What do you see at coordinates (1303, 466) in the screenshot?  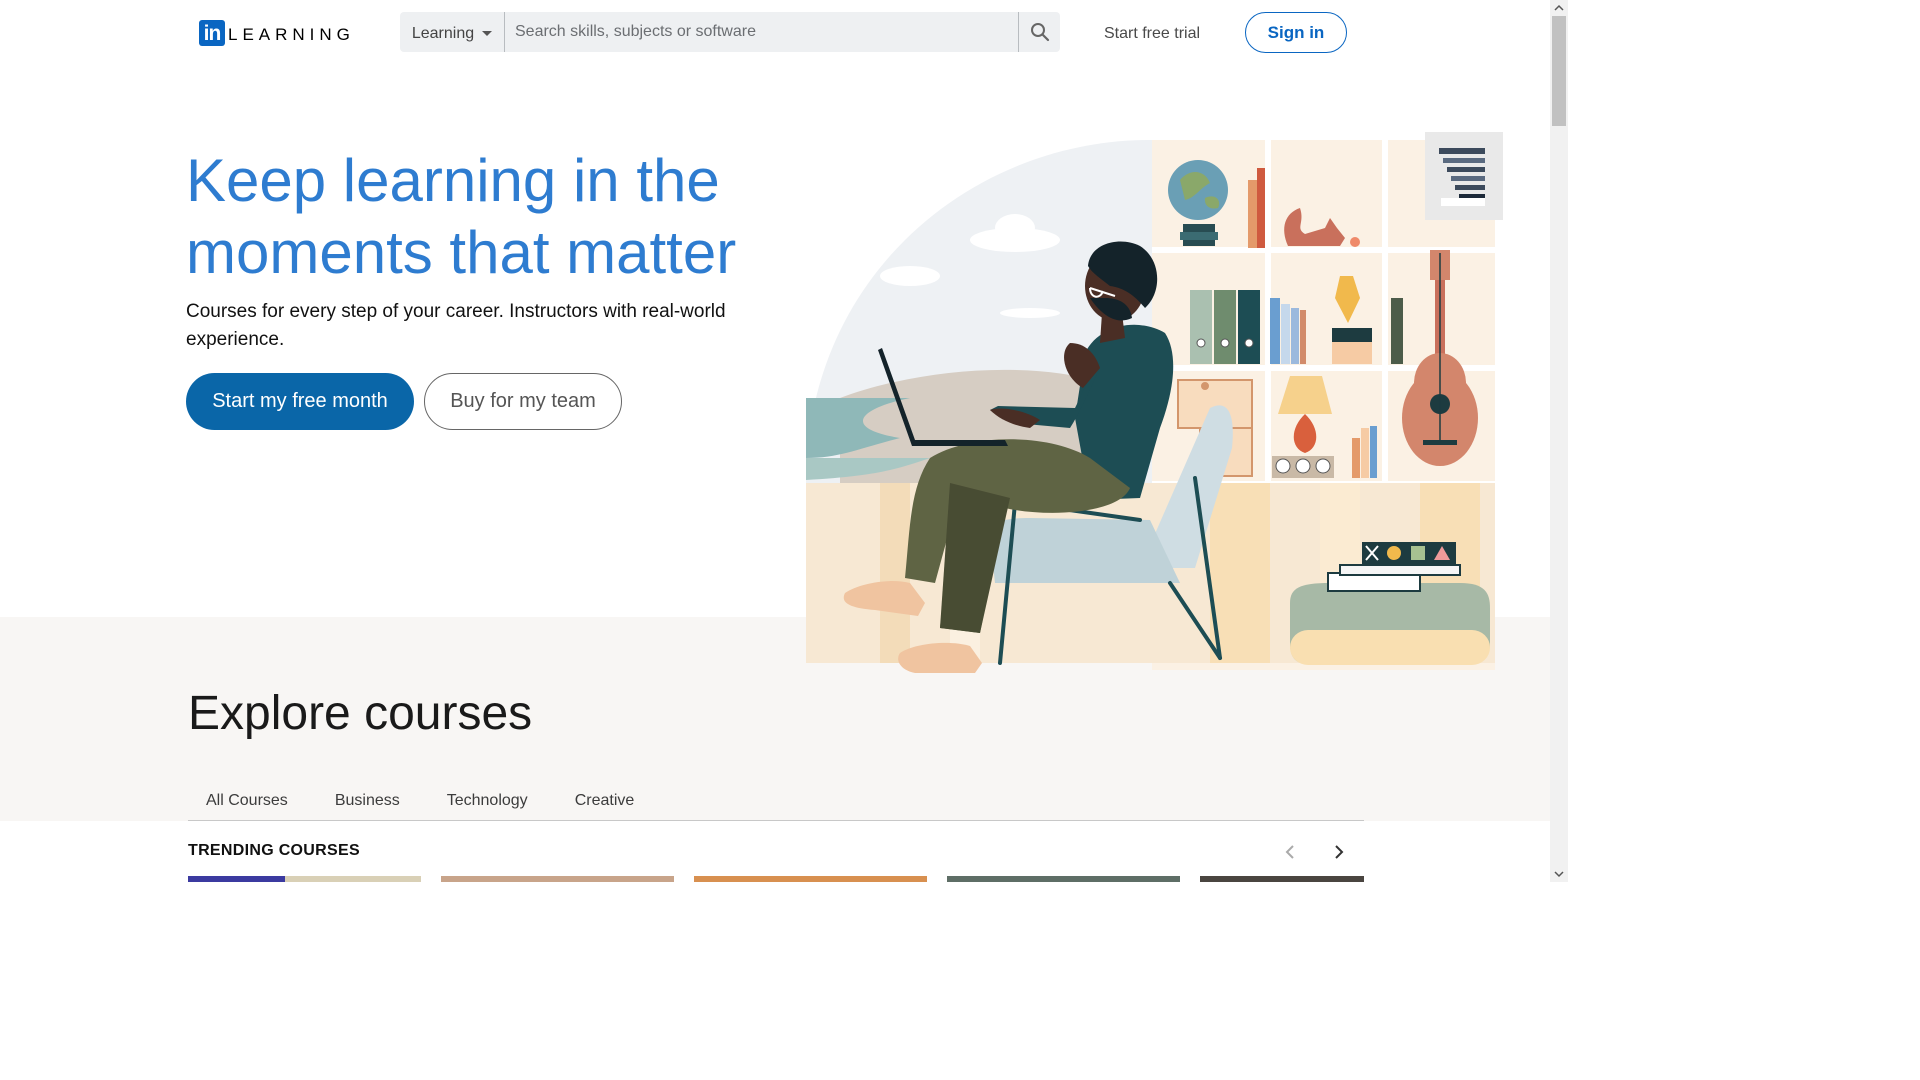 I see `clock-icon` at bounding box center [1303, 466].